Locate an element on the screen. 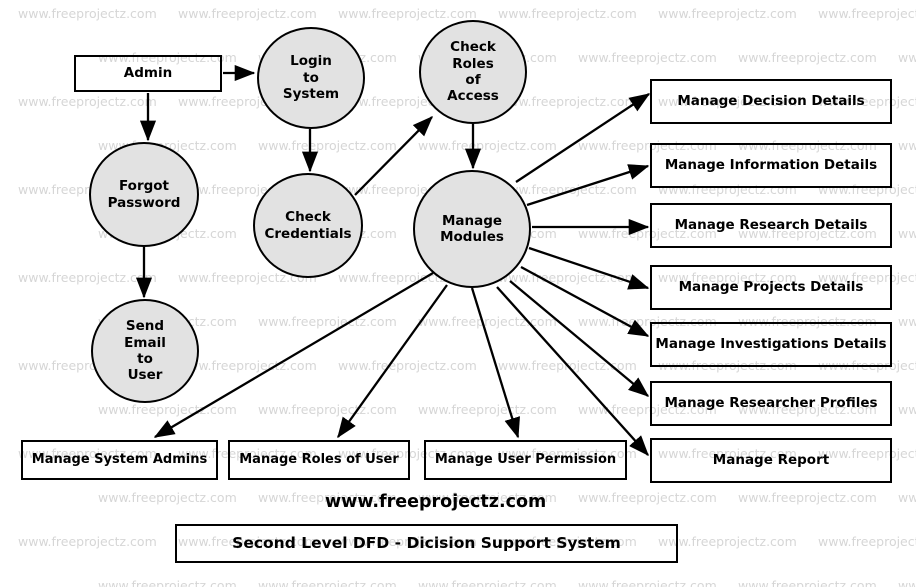 This screenshot has width=916, height=587. edge-manage-modules-to-projects is located at coordinates (589, 268).